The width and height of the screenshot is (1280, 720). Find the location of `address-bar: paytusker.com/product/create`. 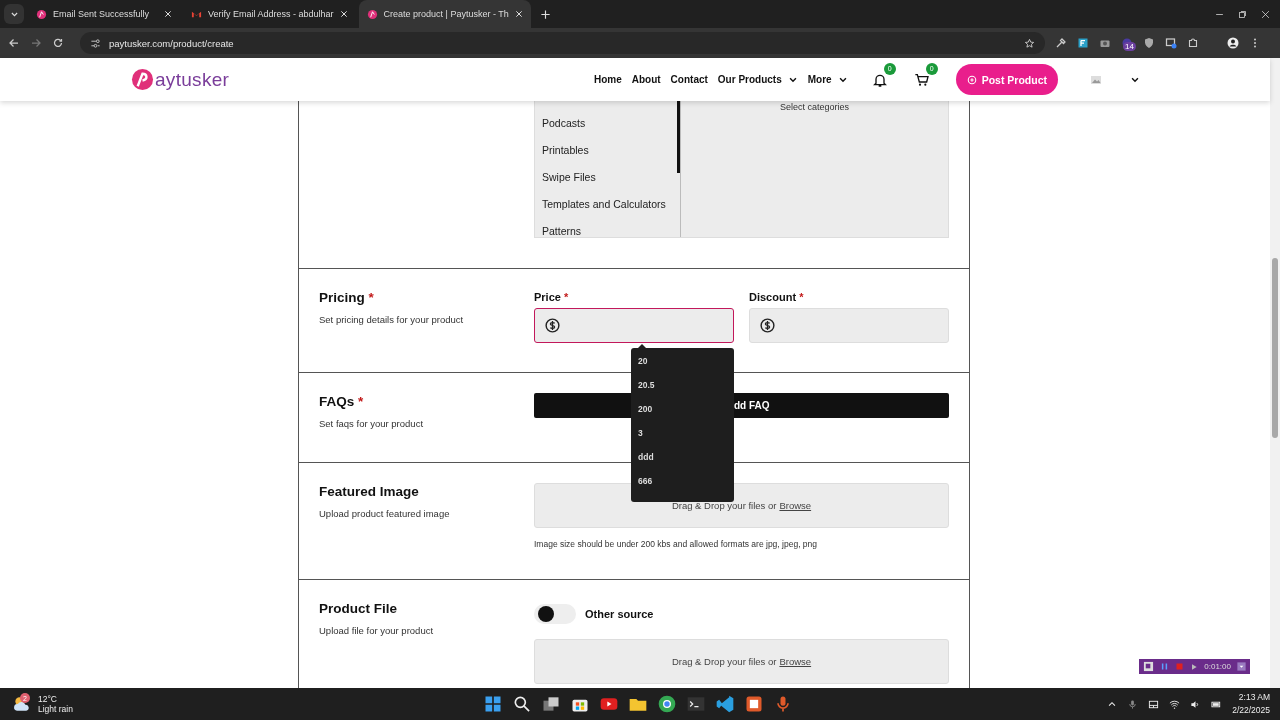

address-bar: paytusker.com/product/create is located at coordinates (562, 43).